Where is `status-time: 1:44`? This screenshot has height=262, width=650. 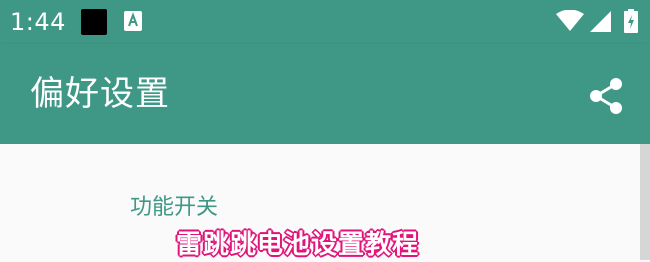 status-time: 1:44 is located at coordinates (38, 22).